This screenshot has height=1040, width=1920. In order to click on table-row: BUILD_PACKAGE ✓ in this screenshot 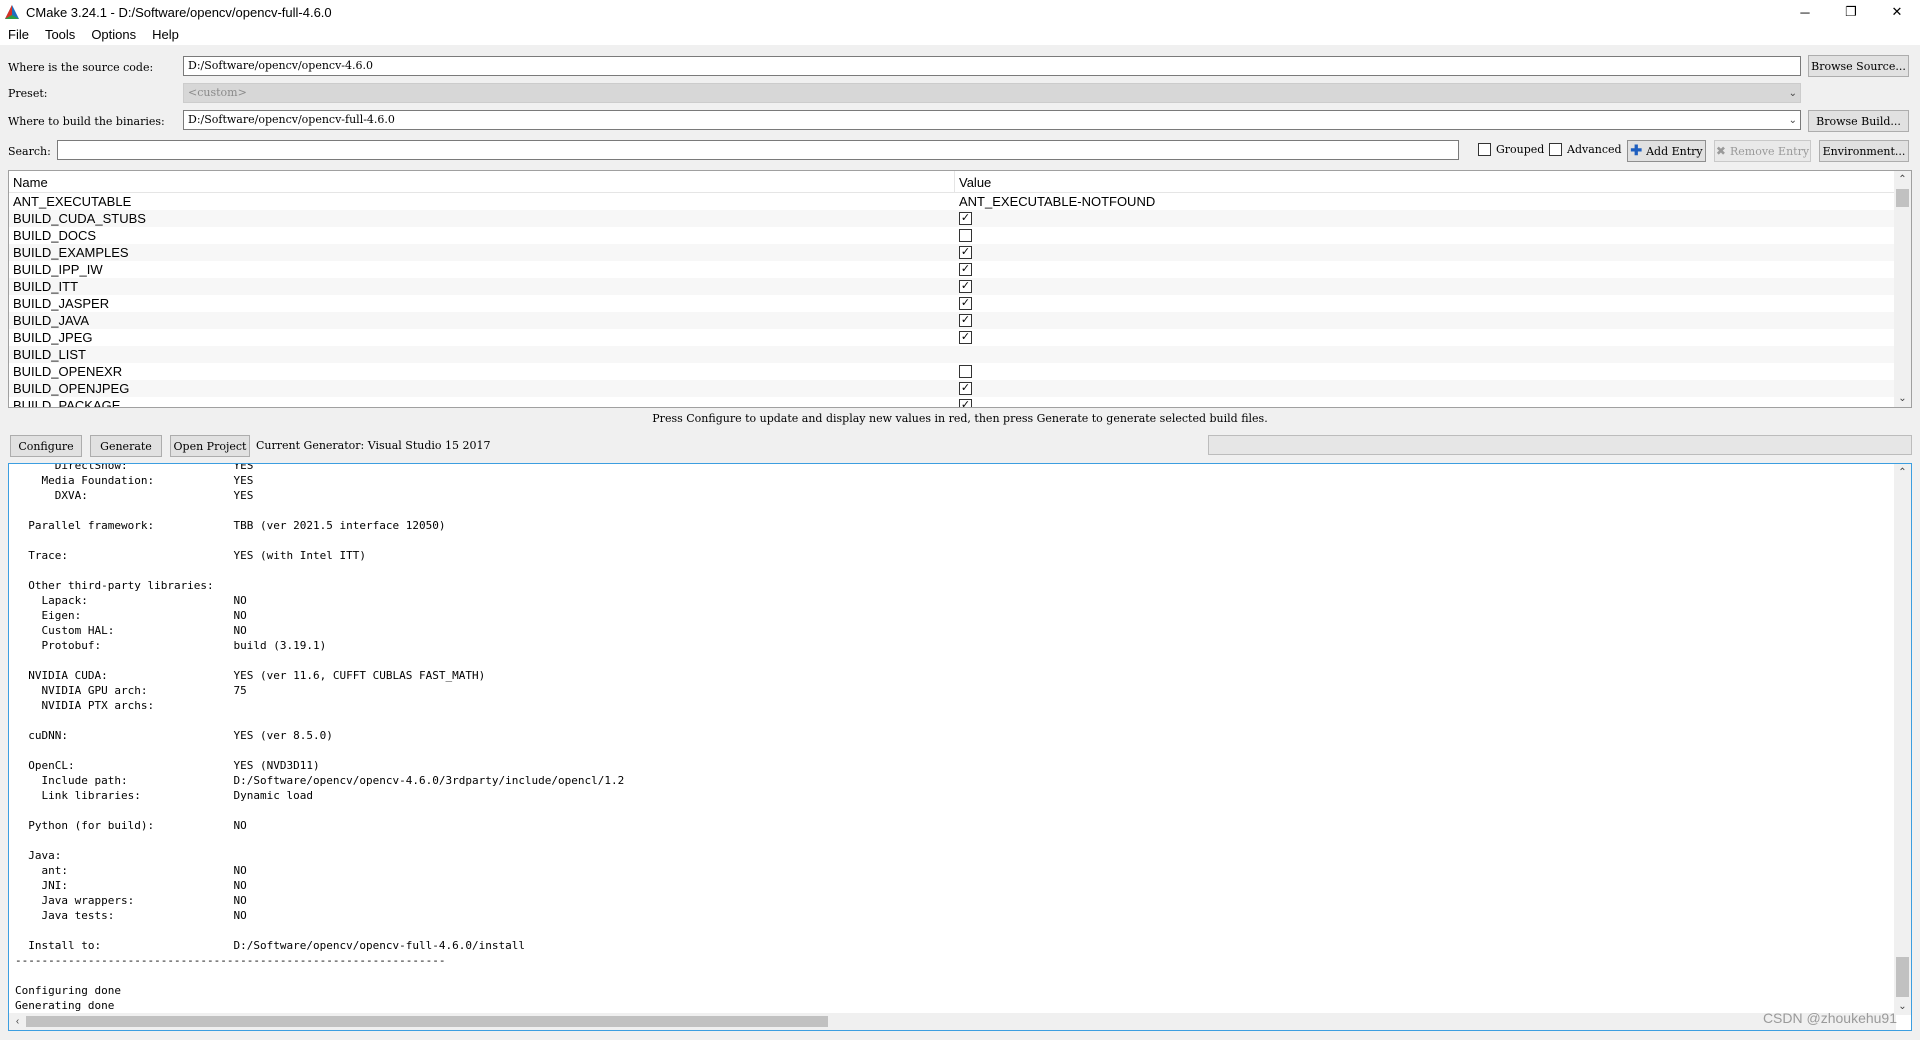, I will do `click(960, 402)`.